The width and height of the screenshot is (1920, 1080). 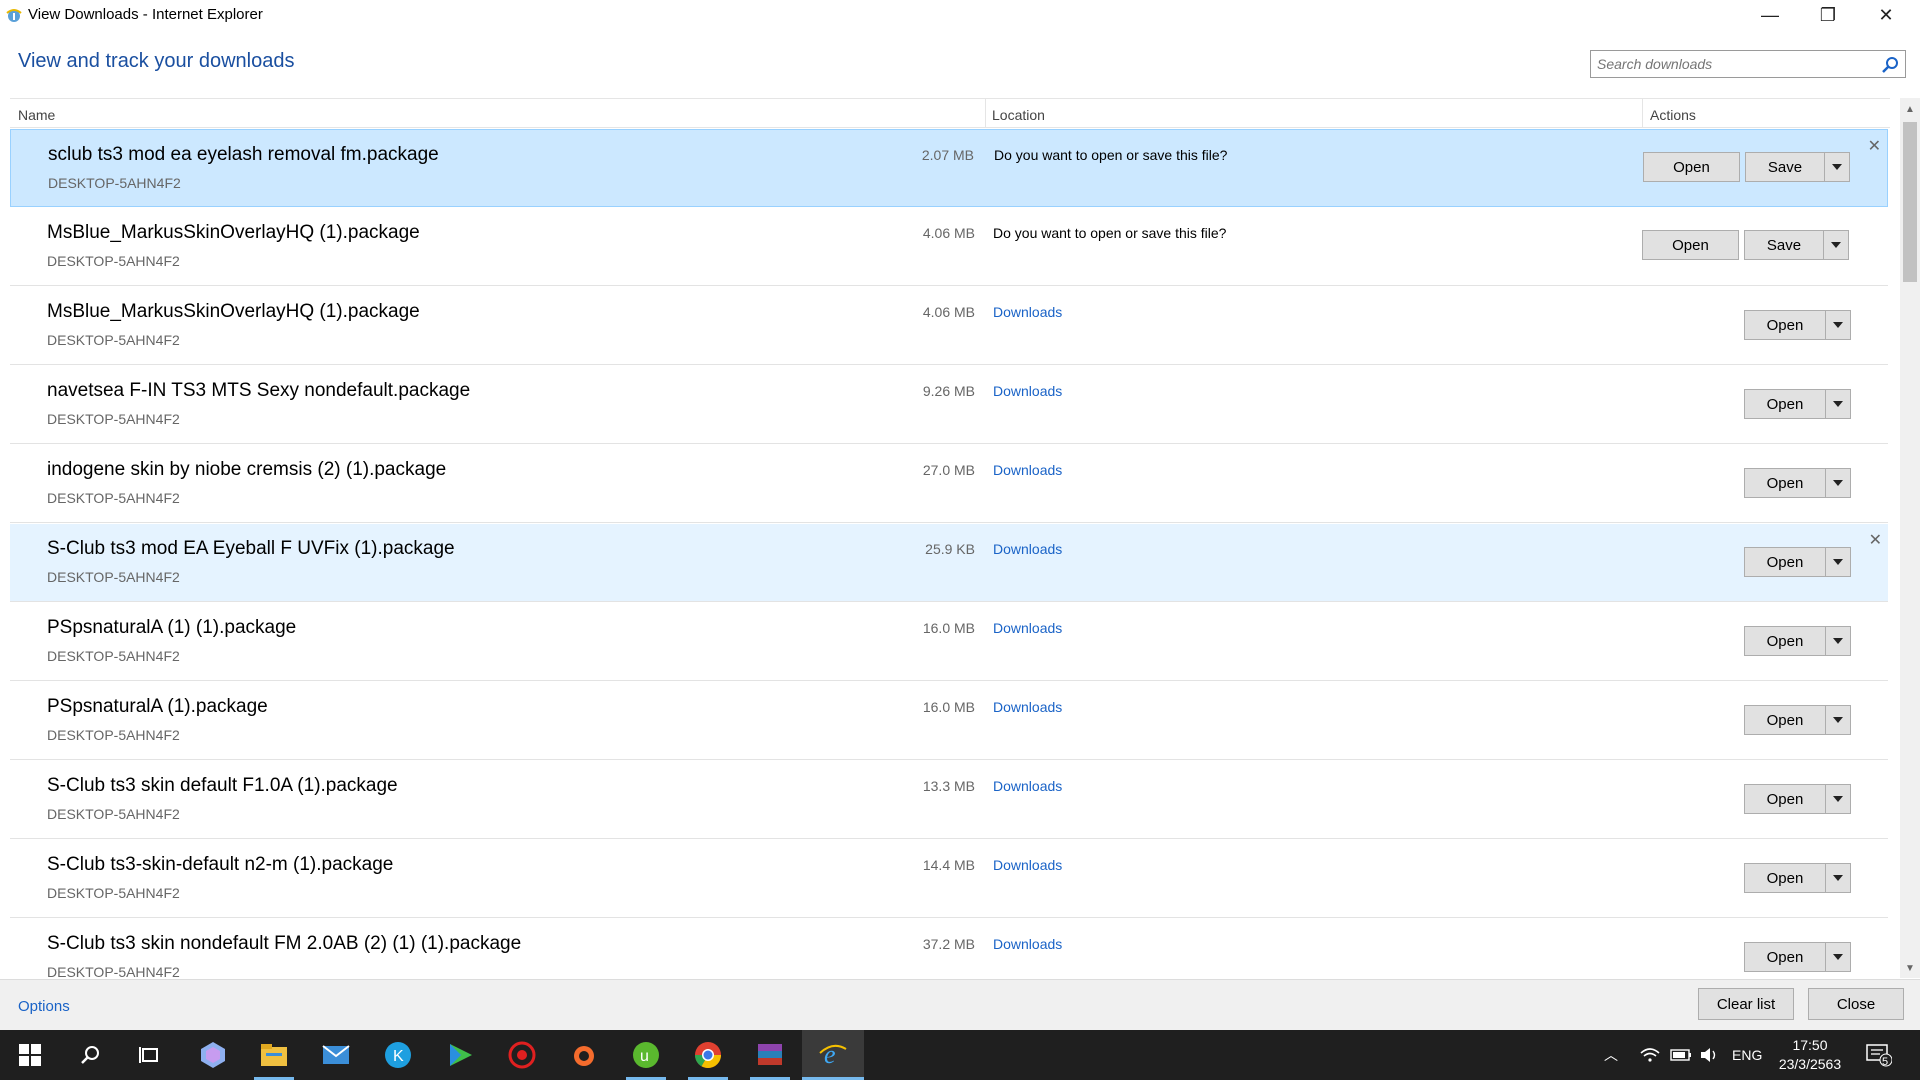 I want to click on wifi-icon, so click(x=1650, y=1055).